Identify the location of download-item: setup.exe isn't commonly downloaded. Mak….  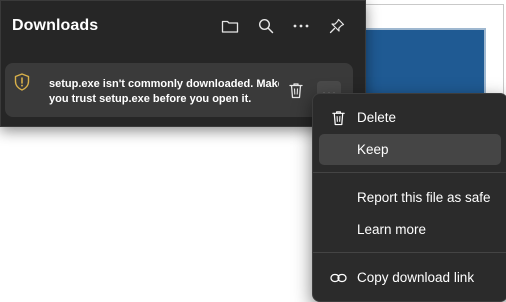
(179, 90).